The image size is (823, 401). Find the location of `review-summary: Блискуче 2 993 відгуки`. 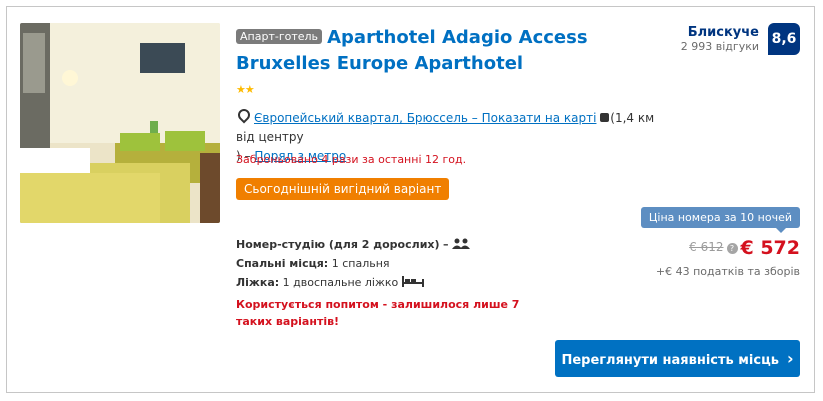

review-summary: Блискуче 2 993 відгуки is located at coordinates (720, 39).